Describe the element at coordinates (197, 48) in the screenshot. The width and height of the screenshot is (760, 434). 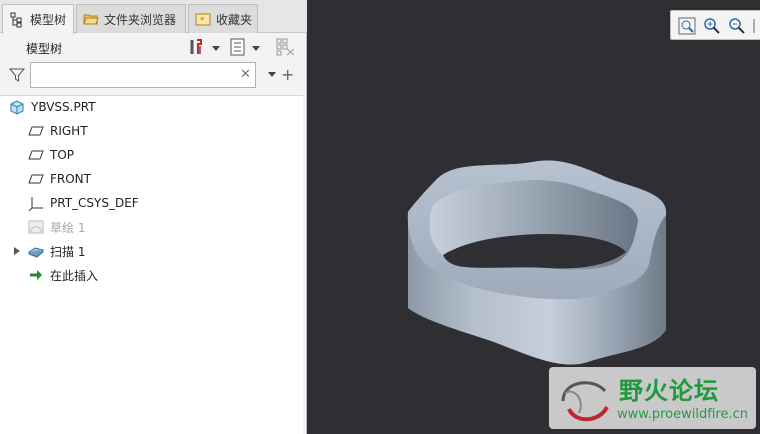
I see `tools-icon` at that location.